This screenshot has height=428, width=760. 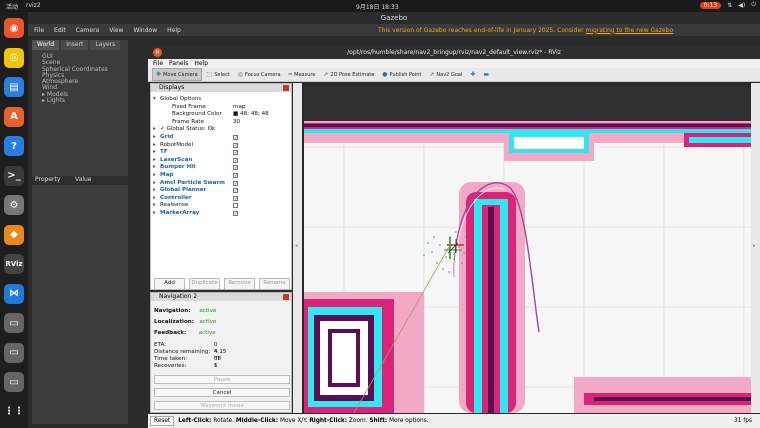 What do you see at coordinates (222, 379) in the screenshot?
I see `pause-button: Pause` at bounding box center [222, 379].